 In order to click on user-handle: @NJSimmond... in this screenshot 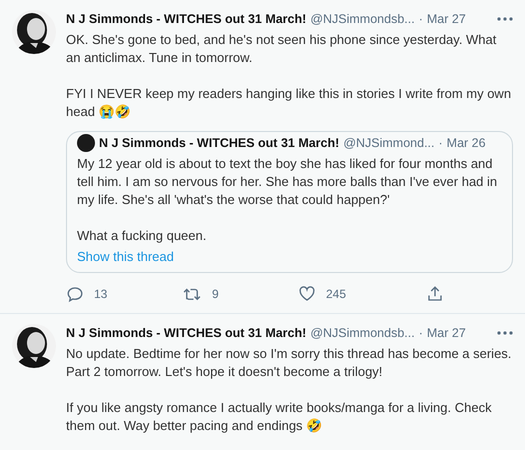, I will do `click(388, 143)`.